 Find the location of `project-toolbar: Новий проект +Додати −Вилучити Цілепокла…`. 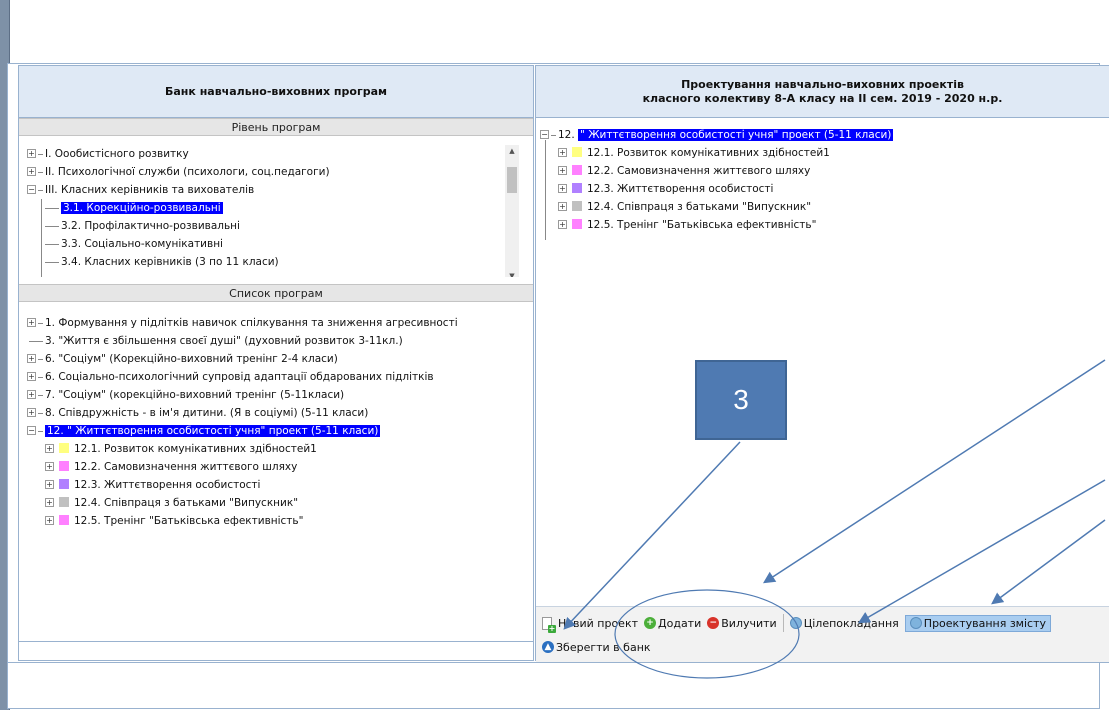

project-toolbar: Новий проект +Додати −Вилучити Цілепокла… is located at coordinates (822, 634).